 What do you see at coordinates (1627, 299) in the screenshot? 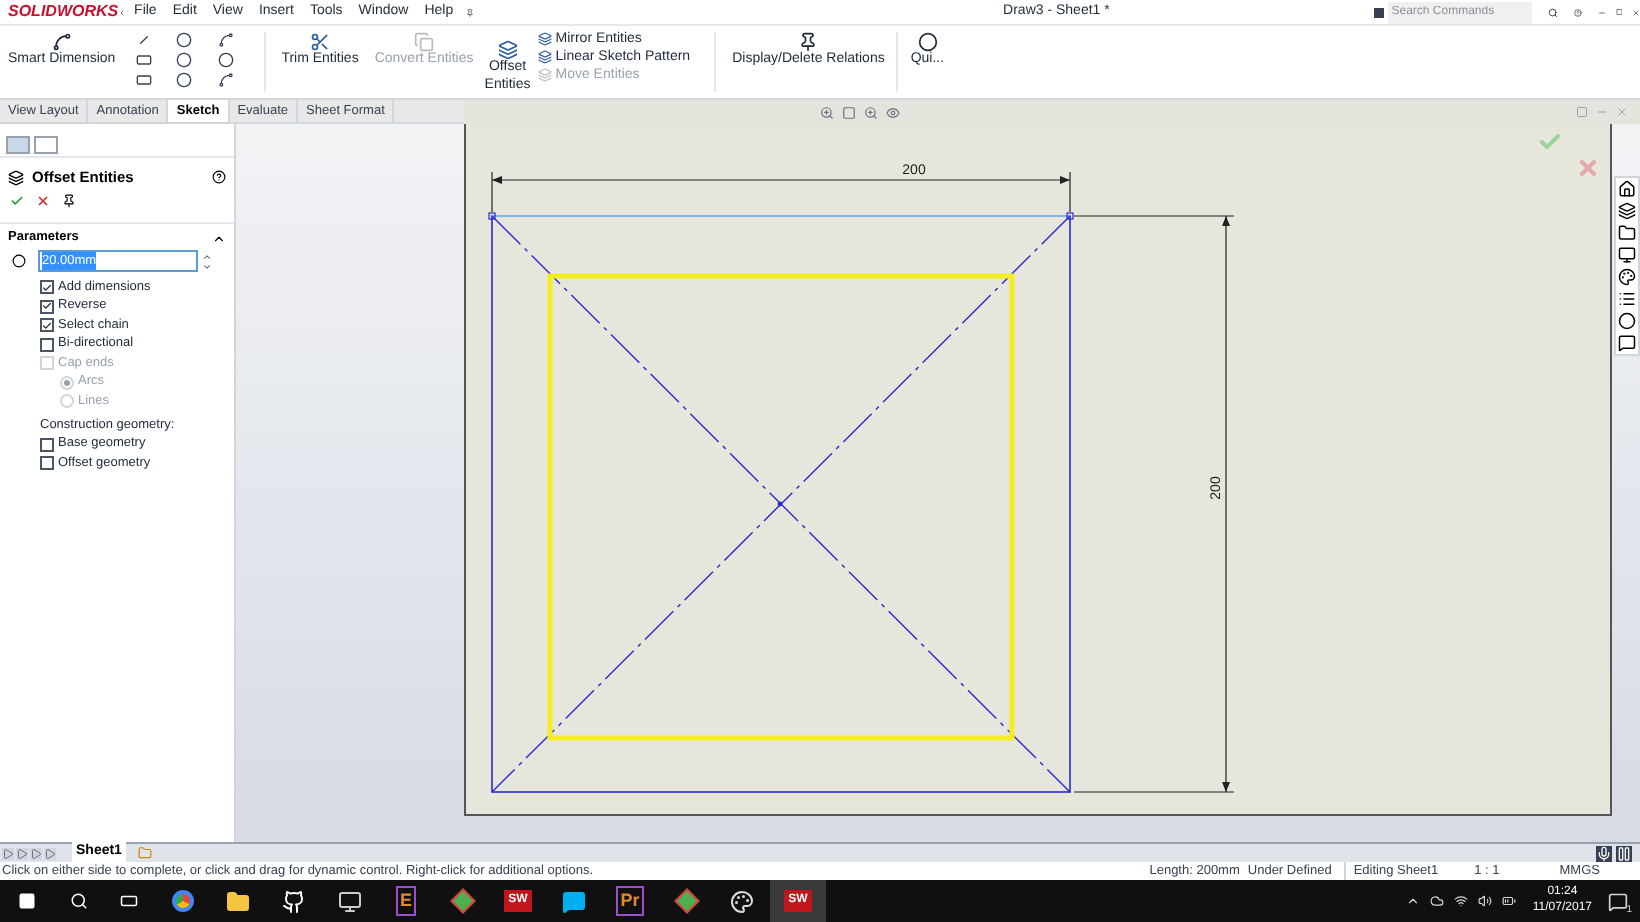
I see `properties-icon` at bounding box center [1627, 299].